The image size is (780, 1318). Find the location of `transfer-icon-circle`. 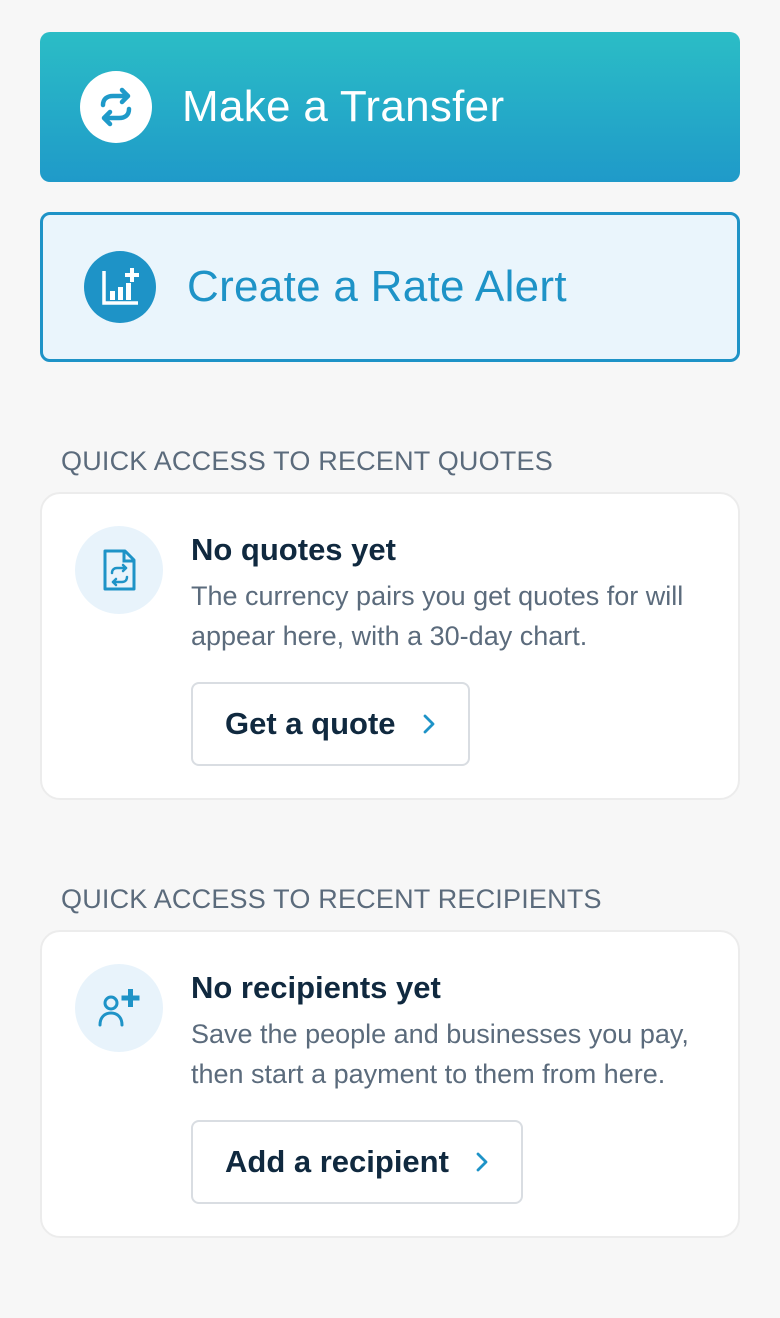

transfer-icon-circle is located at coordinates (116, 107).